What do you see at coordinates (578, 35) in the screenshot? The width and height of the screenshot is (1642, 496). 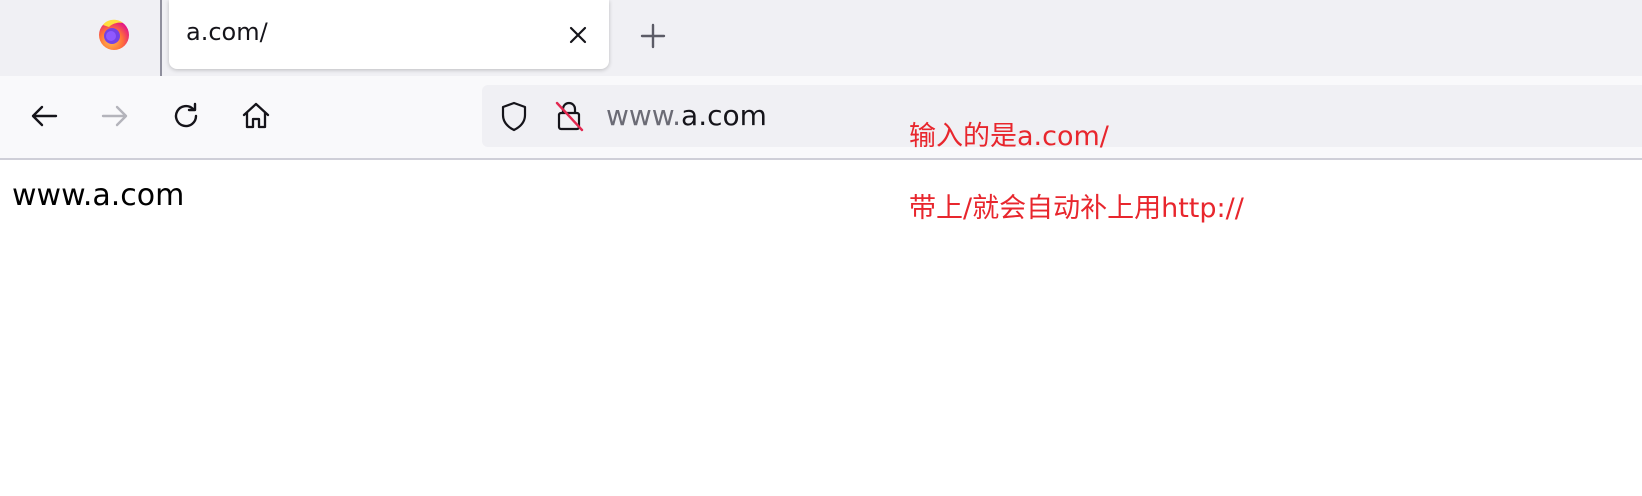 I see `close-icon` at bounding box center [578, 35].